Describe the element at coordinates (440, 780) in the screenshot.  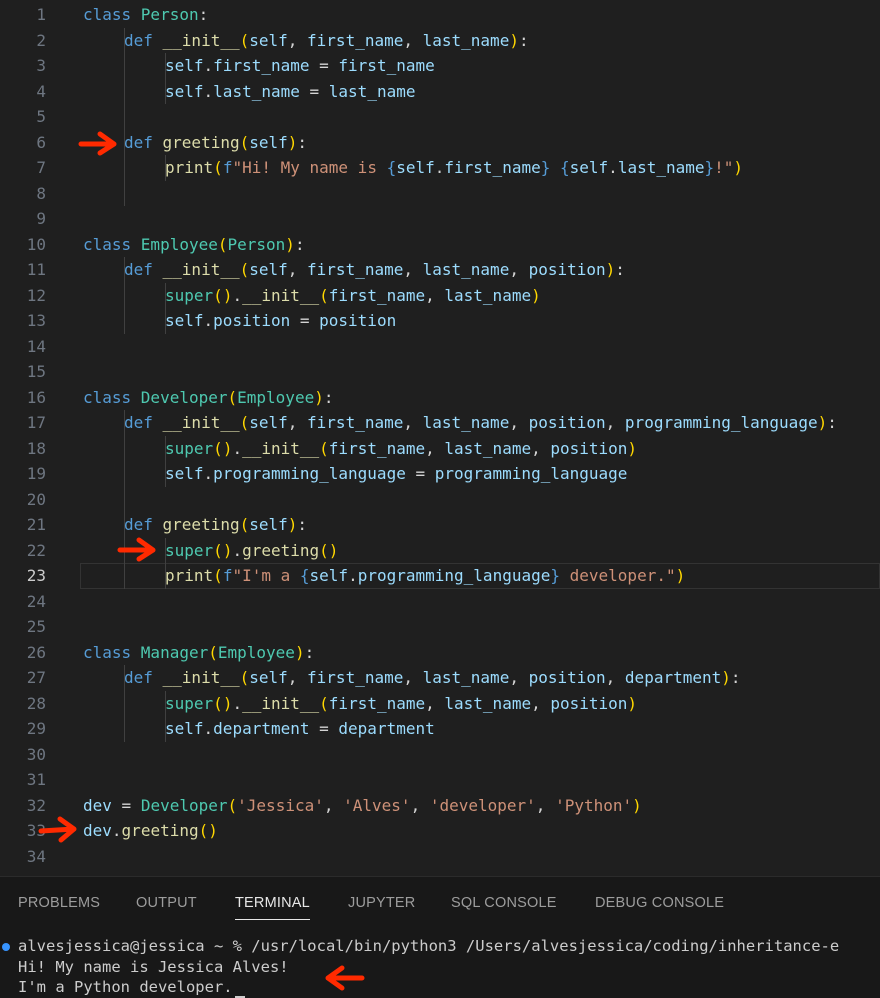
I see `code-line: 31` at that location.